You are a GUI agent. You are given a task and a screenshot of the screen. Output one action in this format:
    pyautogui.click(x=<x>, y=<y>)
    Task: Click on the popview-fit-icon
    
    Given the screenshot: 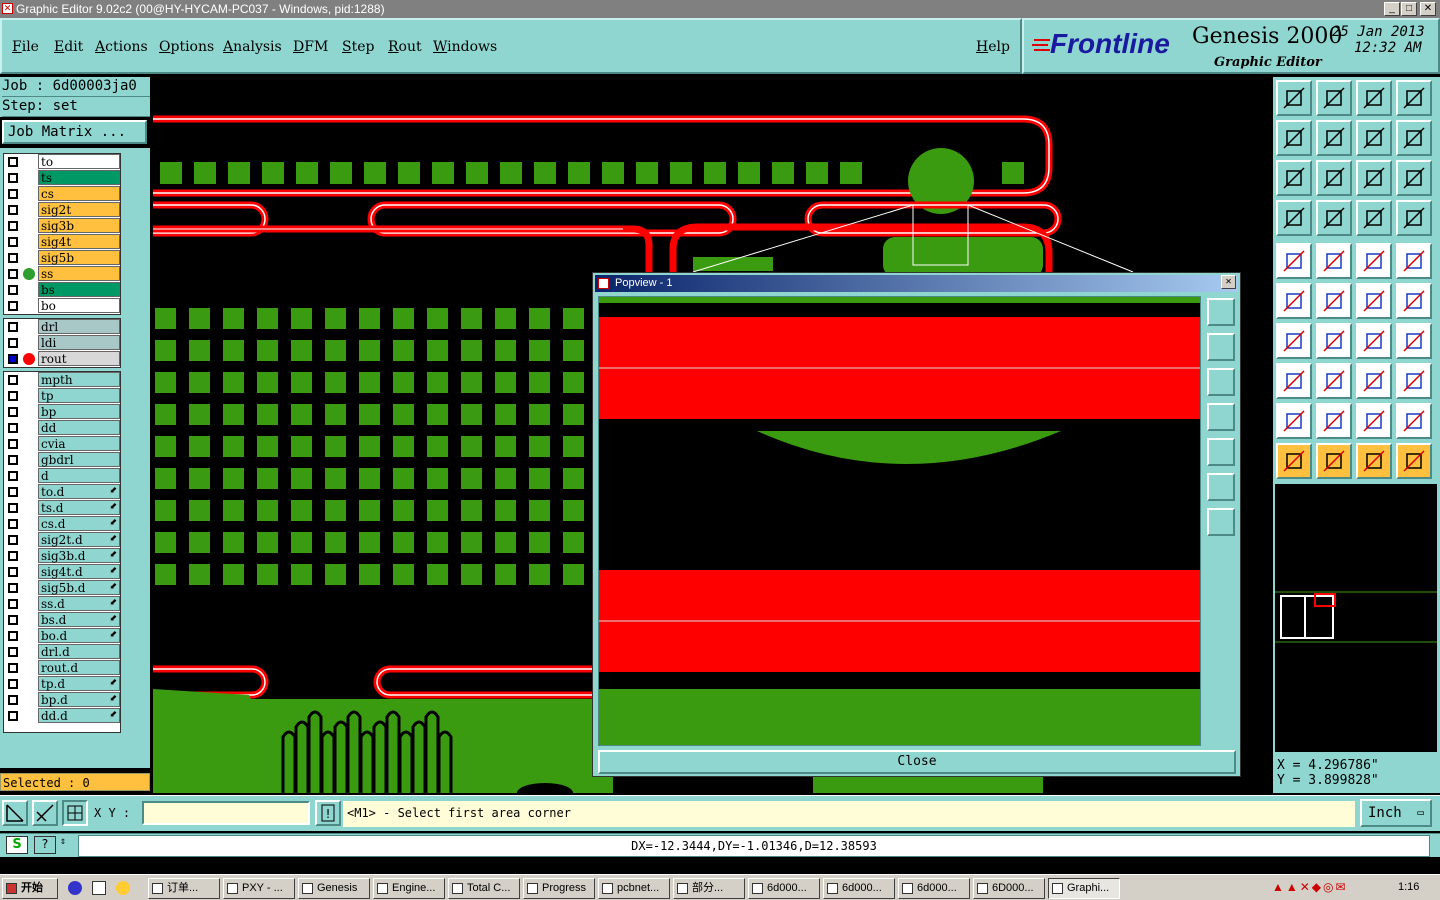 What is the action you would take?
    pyautogui.click(x=1221, y=487)
    